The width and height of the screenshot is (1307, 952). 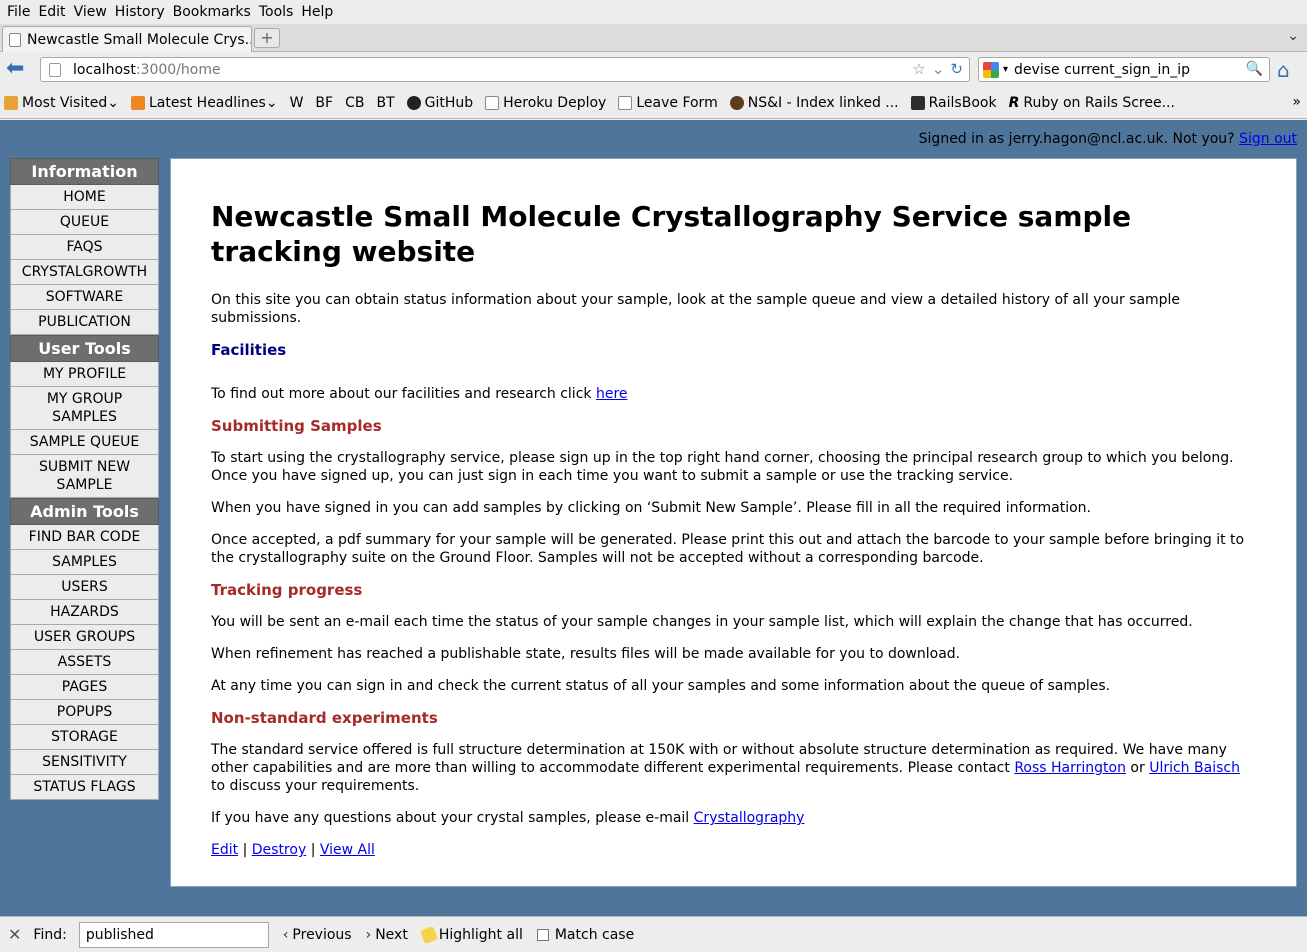 I want to click on sidebar-item-publication: PUBLICATION, so click(x=84, y=322).